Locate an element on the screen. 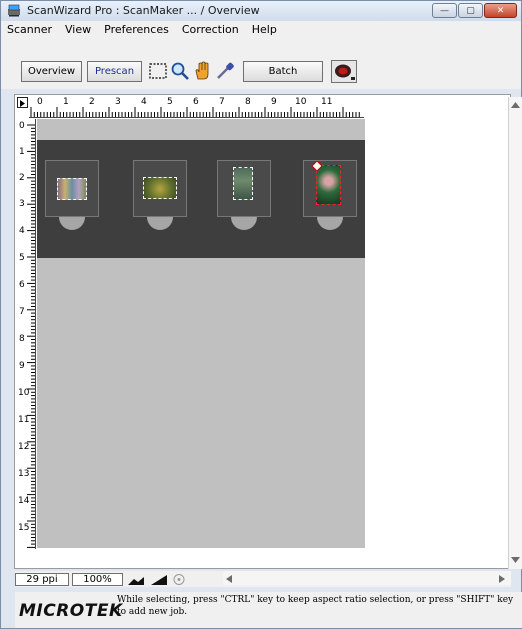 The width and height of the screenshot is (522, 629). v-ruler-label-8: 8 is located at coordinates (22, 339).